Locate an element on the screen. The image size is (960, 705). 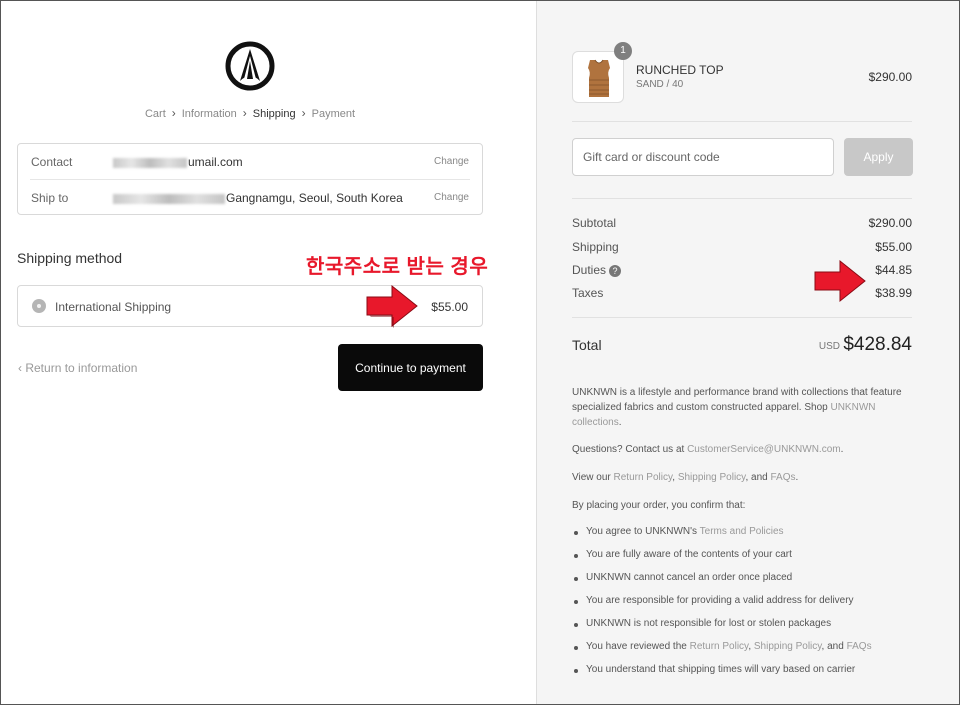
quantity-badge: 1 is located at coordinates (623, 51).